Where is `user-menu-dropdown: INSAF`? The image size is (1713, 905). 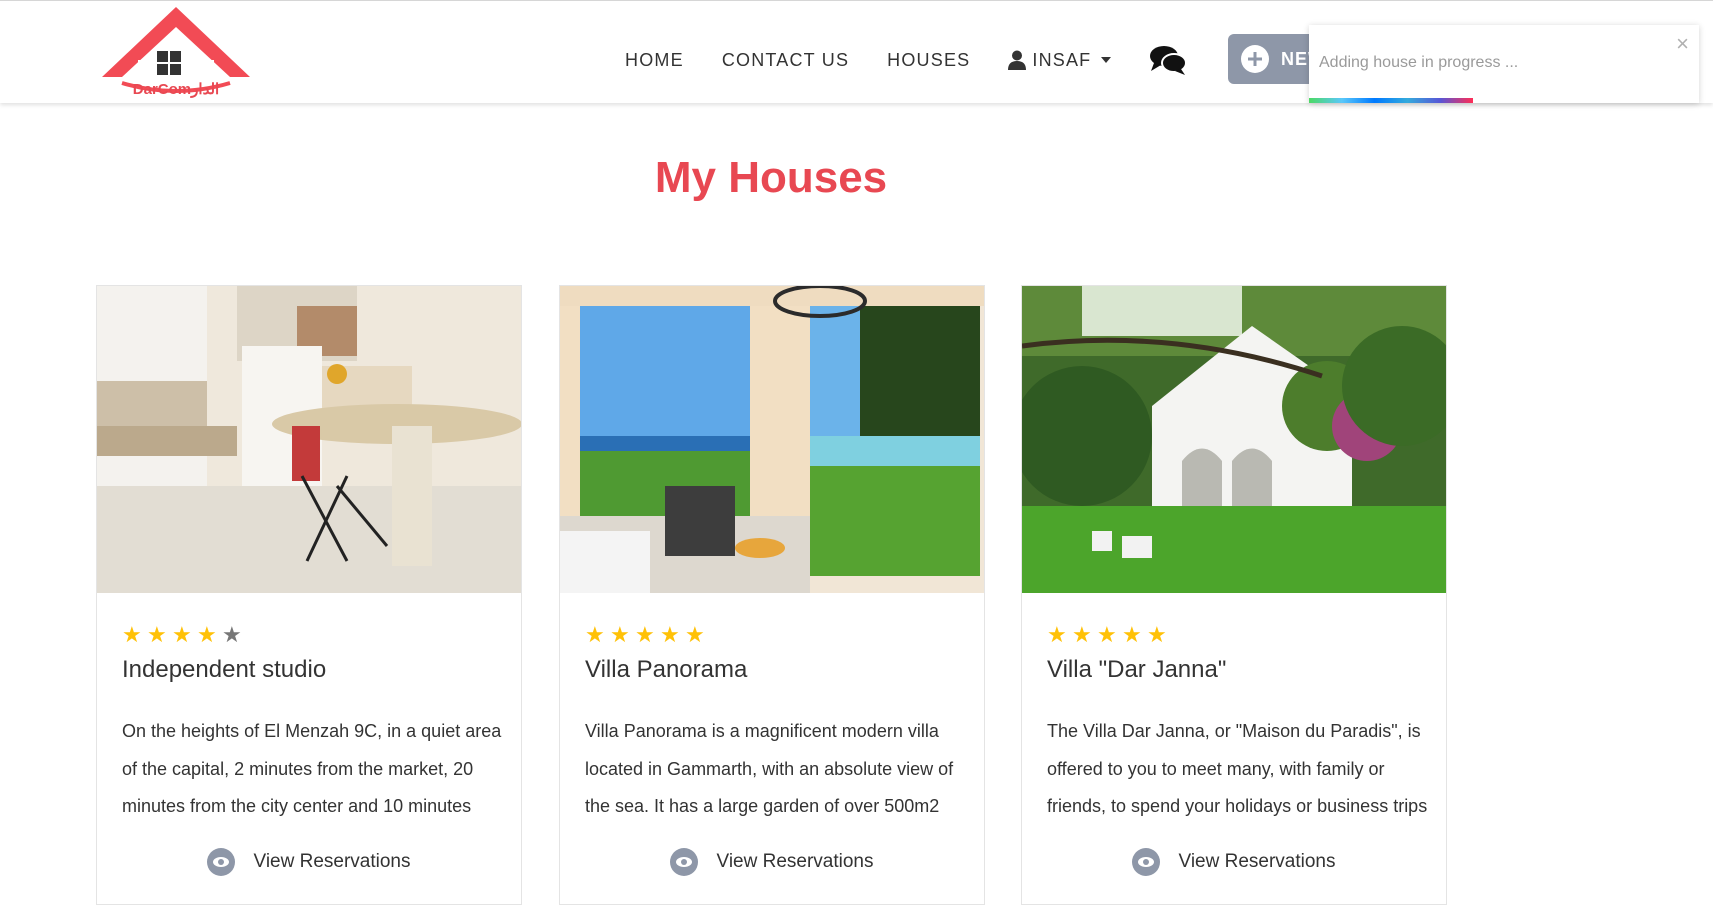 user-menu-dropdown: INSAF is located at coordinates (1060, 60).